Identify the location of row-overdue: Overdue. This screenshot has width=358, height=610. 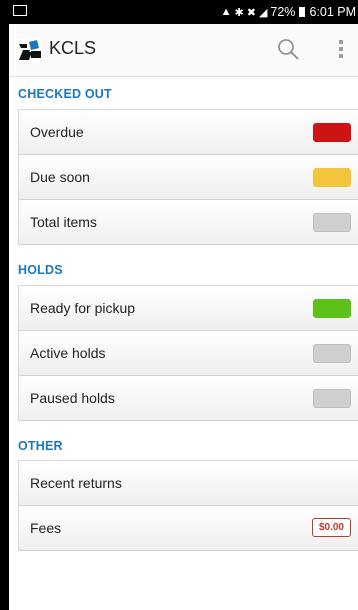
(188, 132).